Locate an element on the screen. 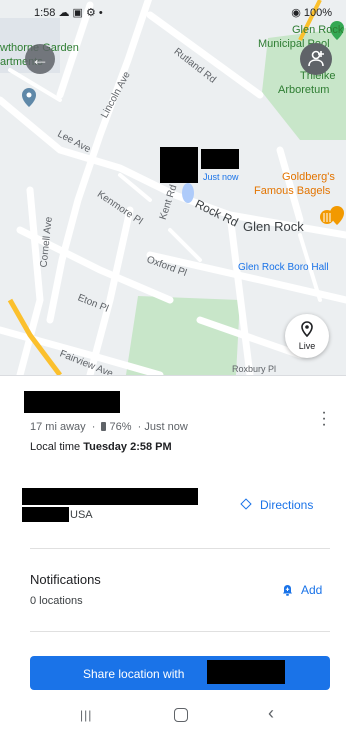  map-just-now: Just now is located at coordinates (221, 177).